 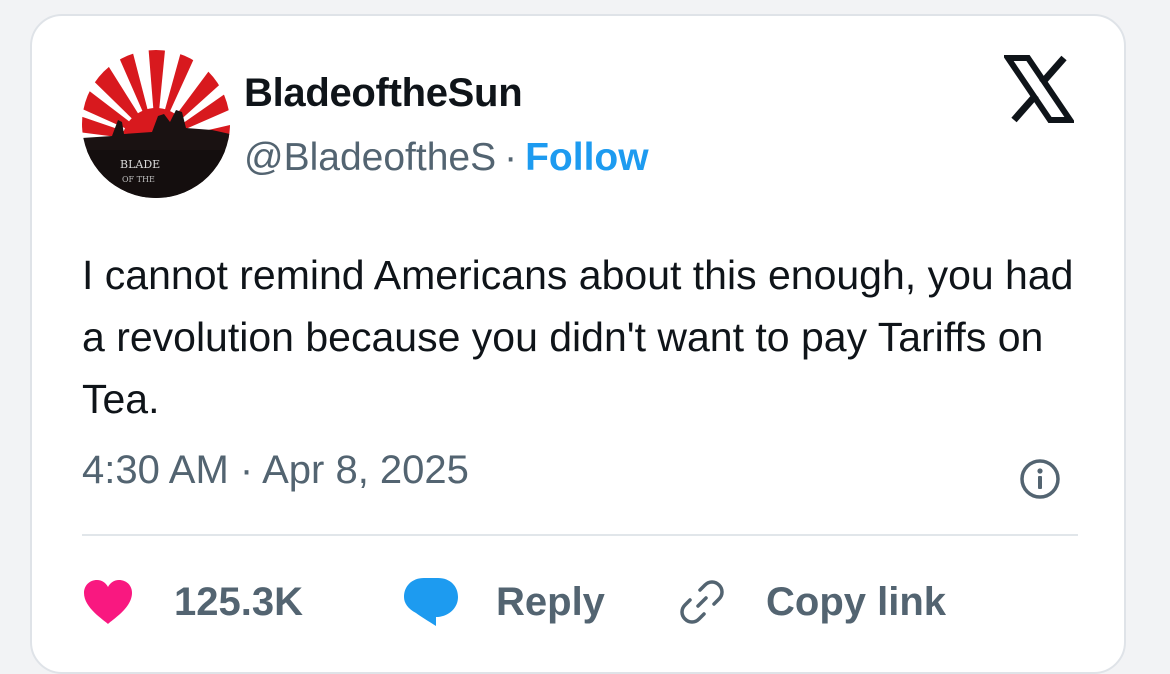 I want to click on copy-link-button: Copy link, so click(x=812, y=602).